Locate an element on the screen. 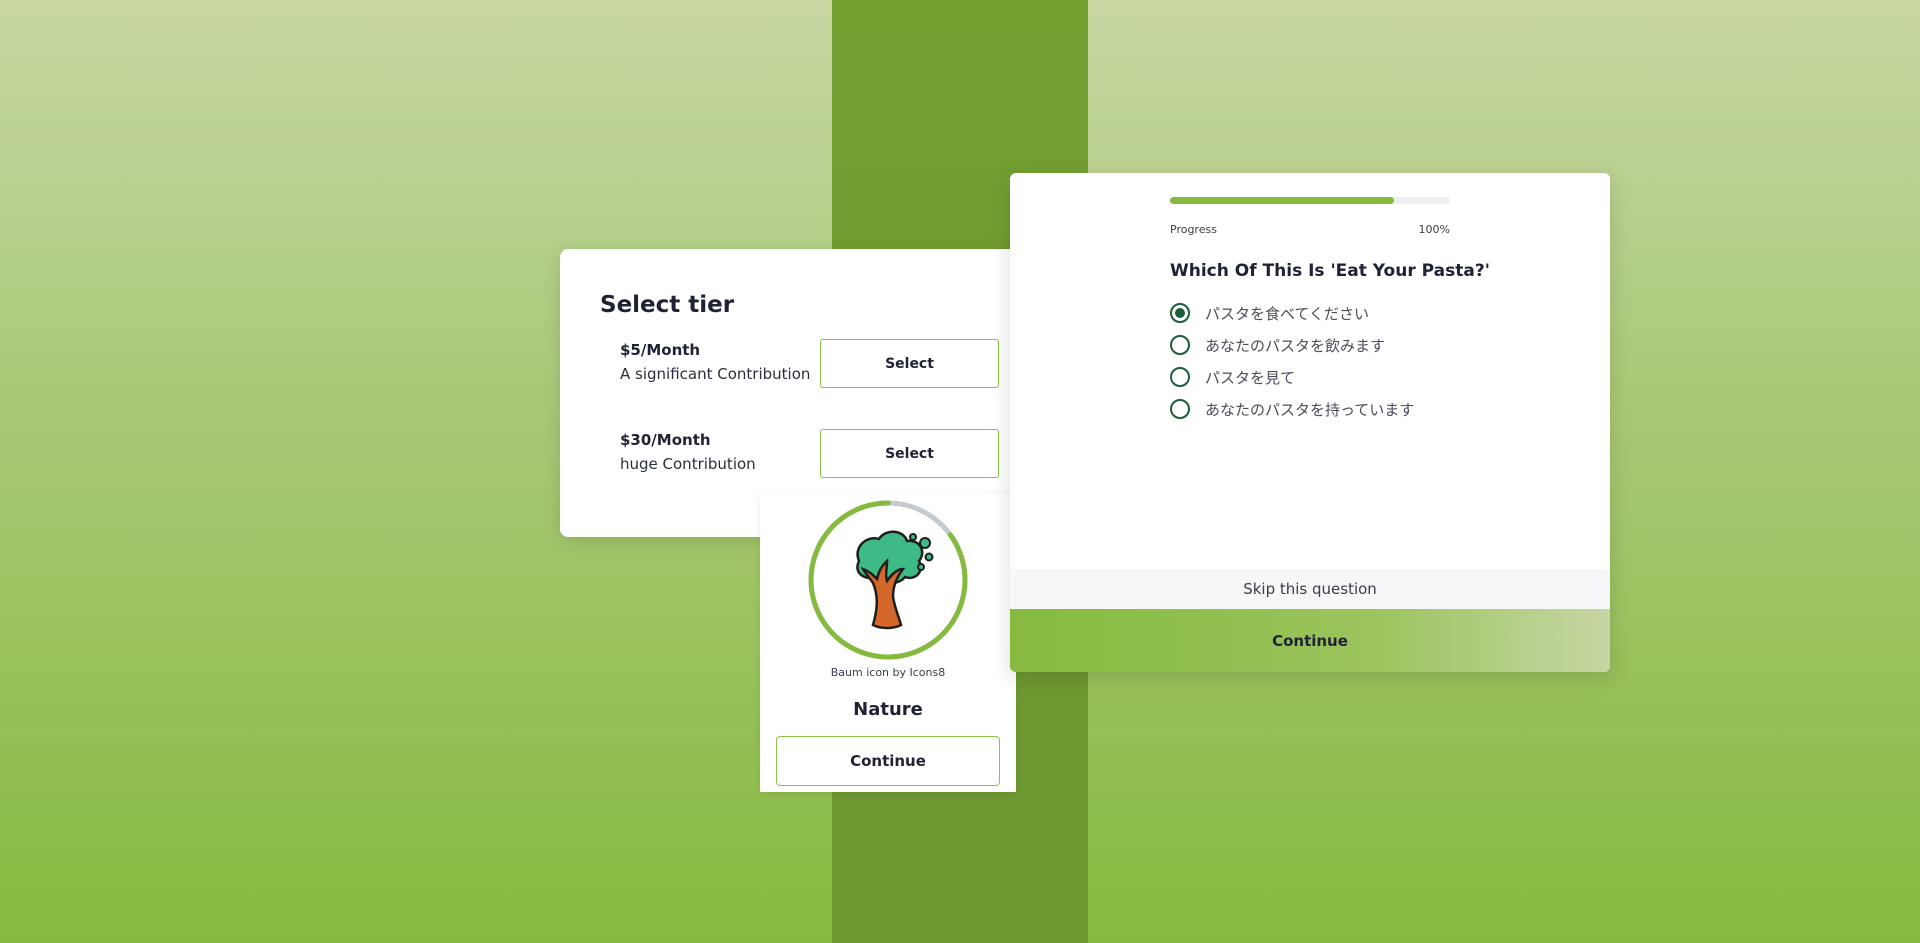 The width and height of the screenshot is (1920, 943). tier-description: huge Contribution is located at coordinates (688, 464).